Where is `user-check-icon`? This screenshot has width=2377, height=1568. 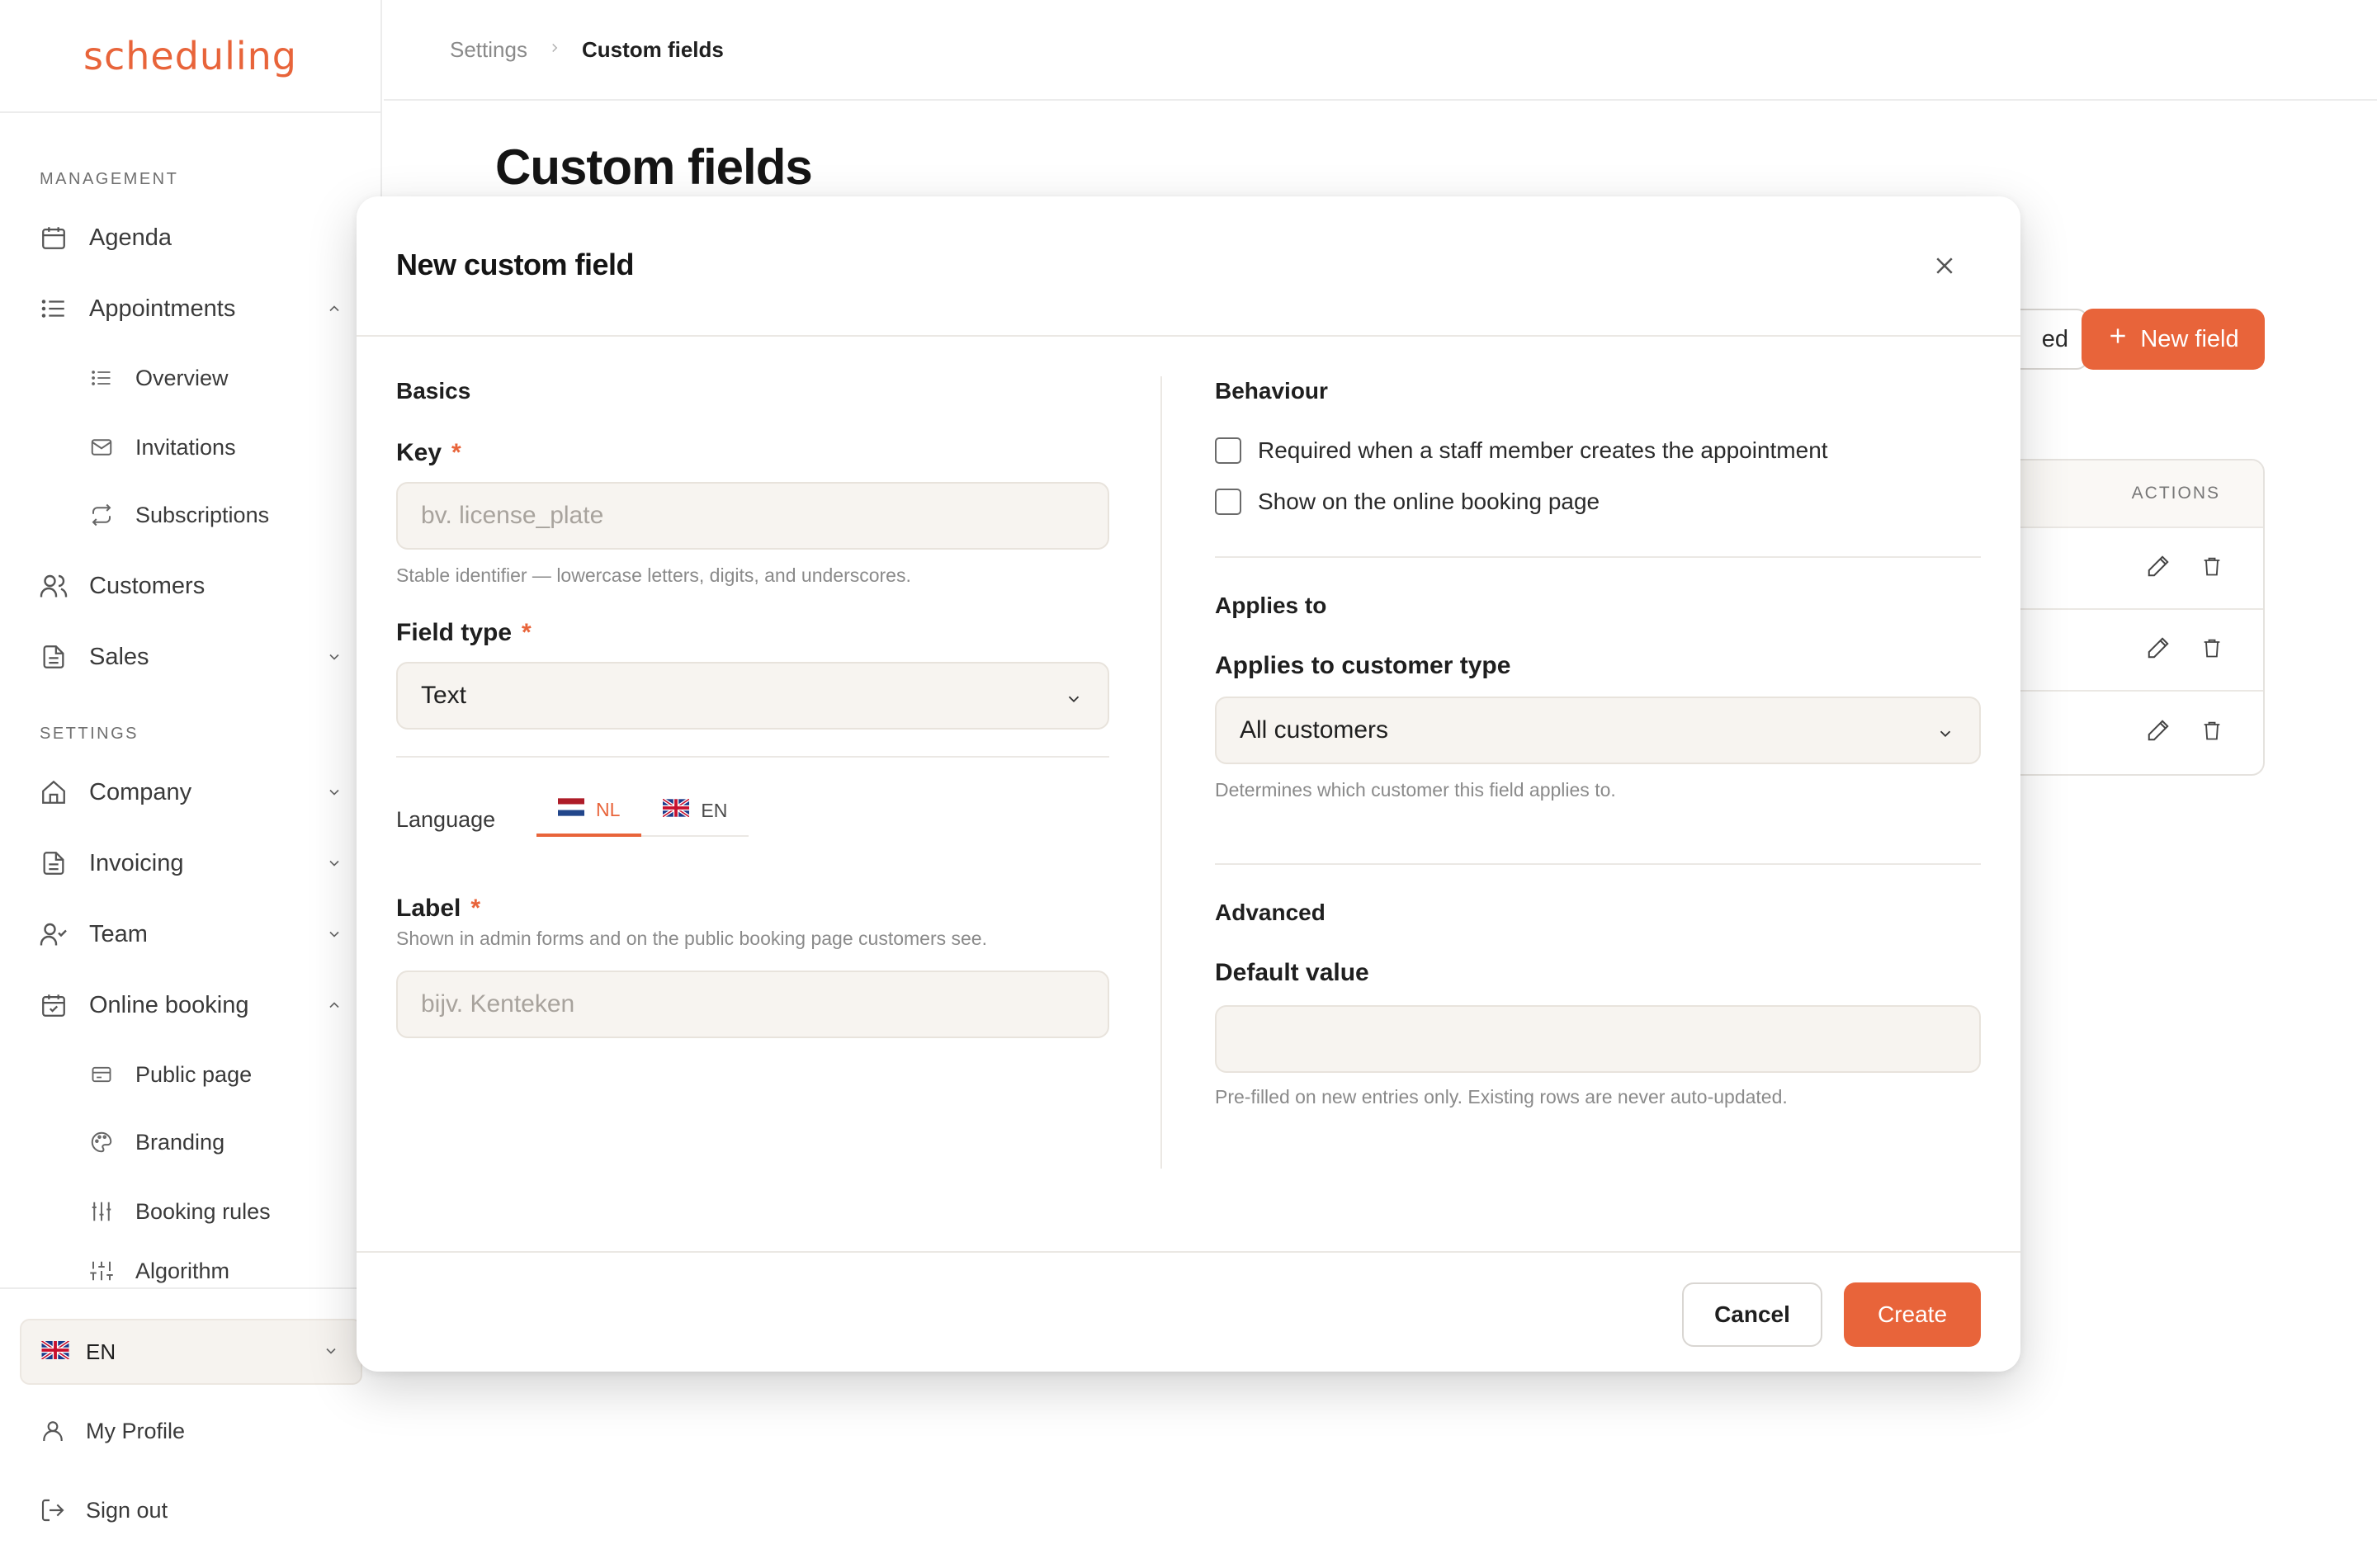 user-check-icon is located at coordinates (53, 935).